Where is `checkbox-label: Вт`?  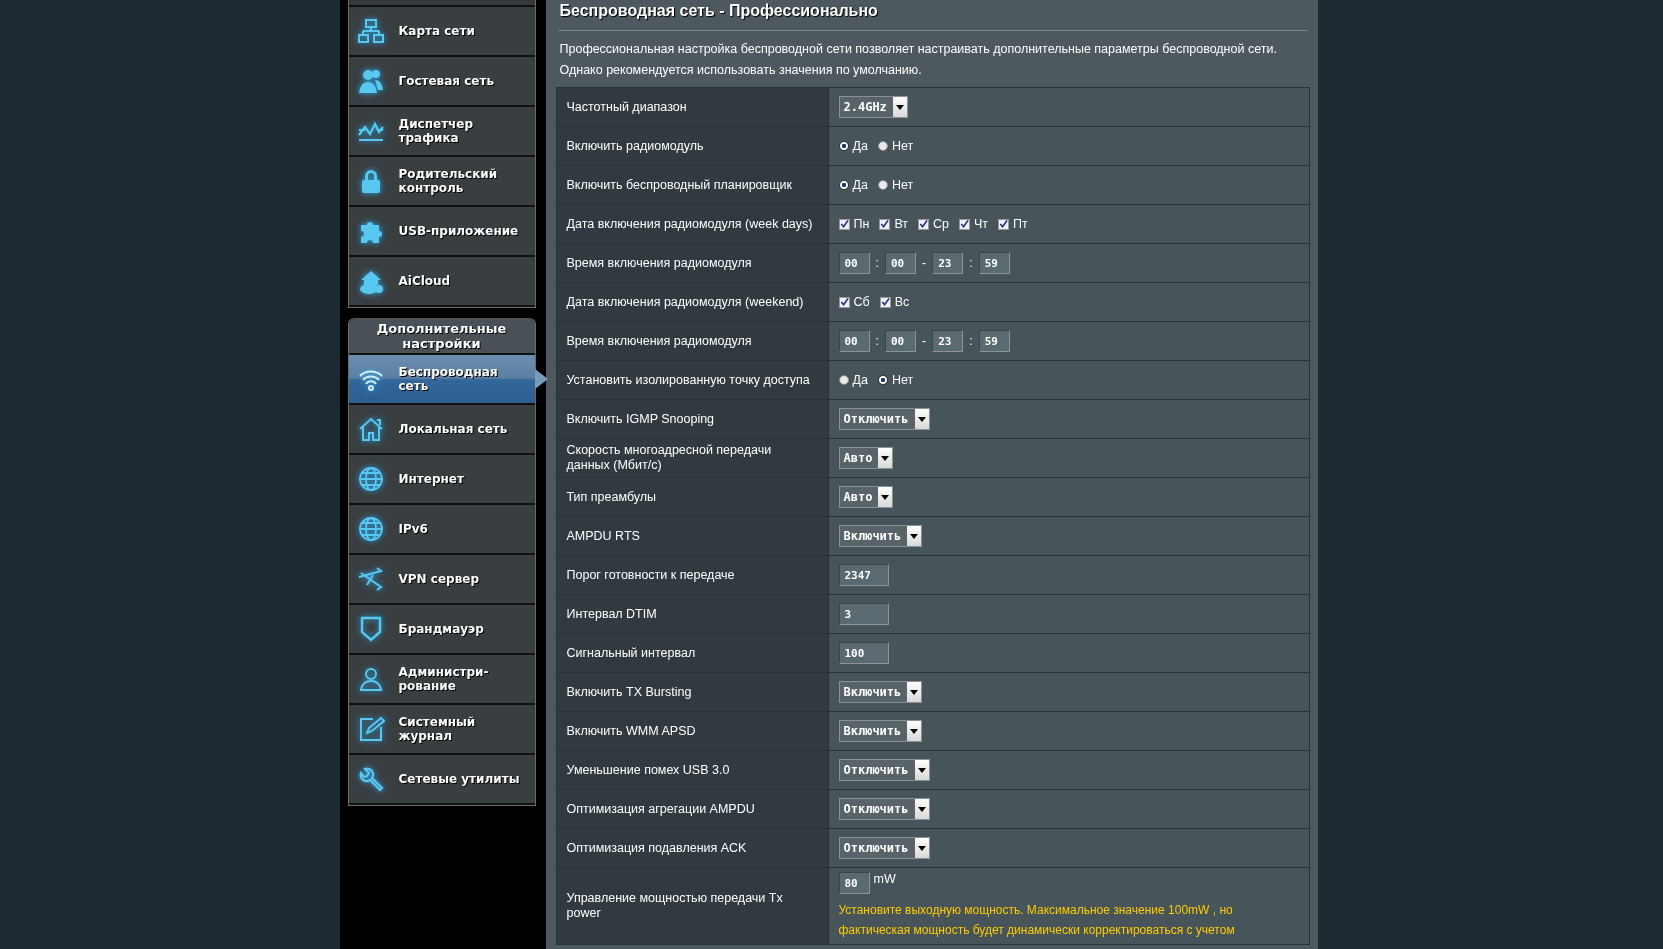
checkbox-label: Вт is located at coordinates (901, 224).